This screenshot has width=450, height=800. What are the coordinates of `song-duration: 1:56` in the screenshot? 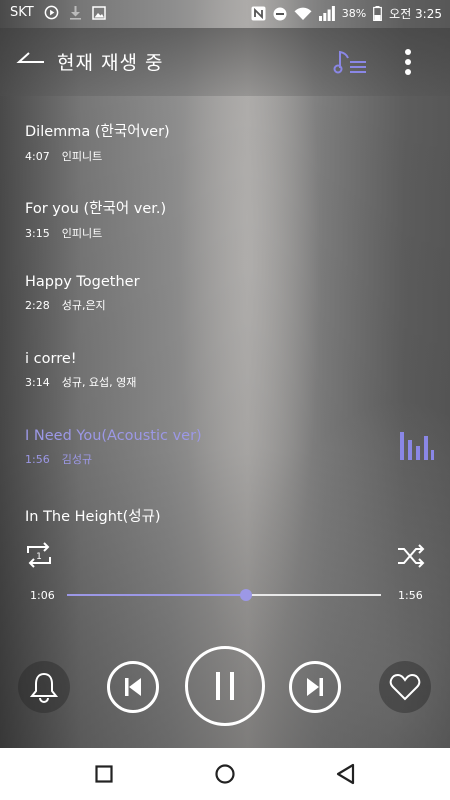 It's located at (37, 459).